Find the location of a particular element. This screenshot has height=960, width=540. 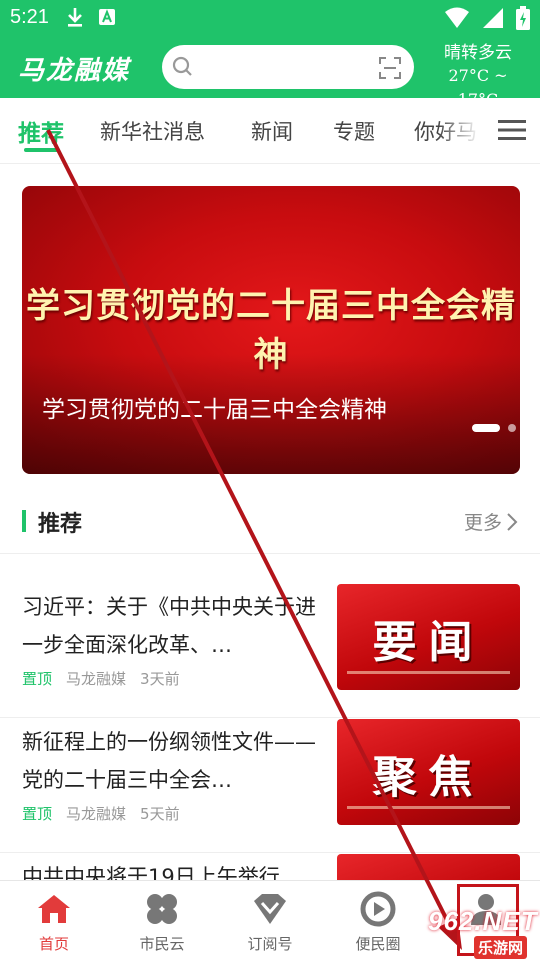

watermark-sub: 乐游网 is located at coordinates (501, 947).